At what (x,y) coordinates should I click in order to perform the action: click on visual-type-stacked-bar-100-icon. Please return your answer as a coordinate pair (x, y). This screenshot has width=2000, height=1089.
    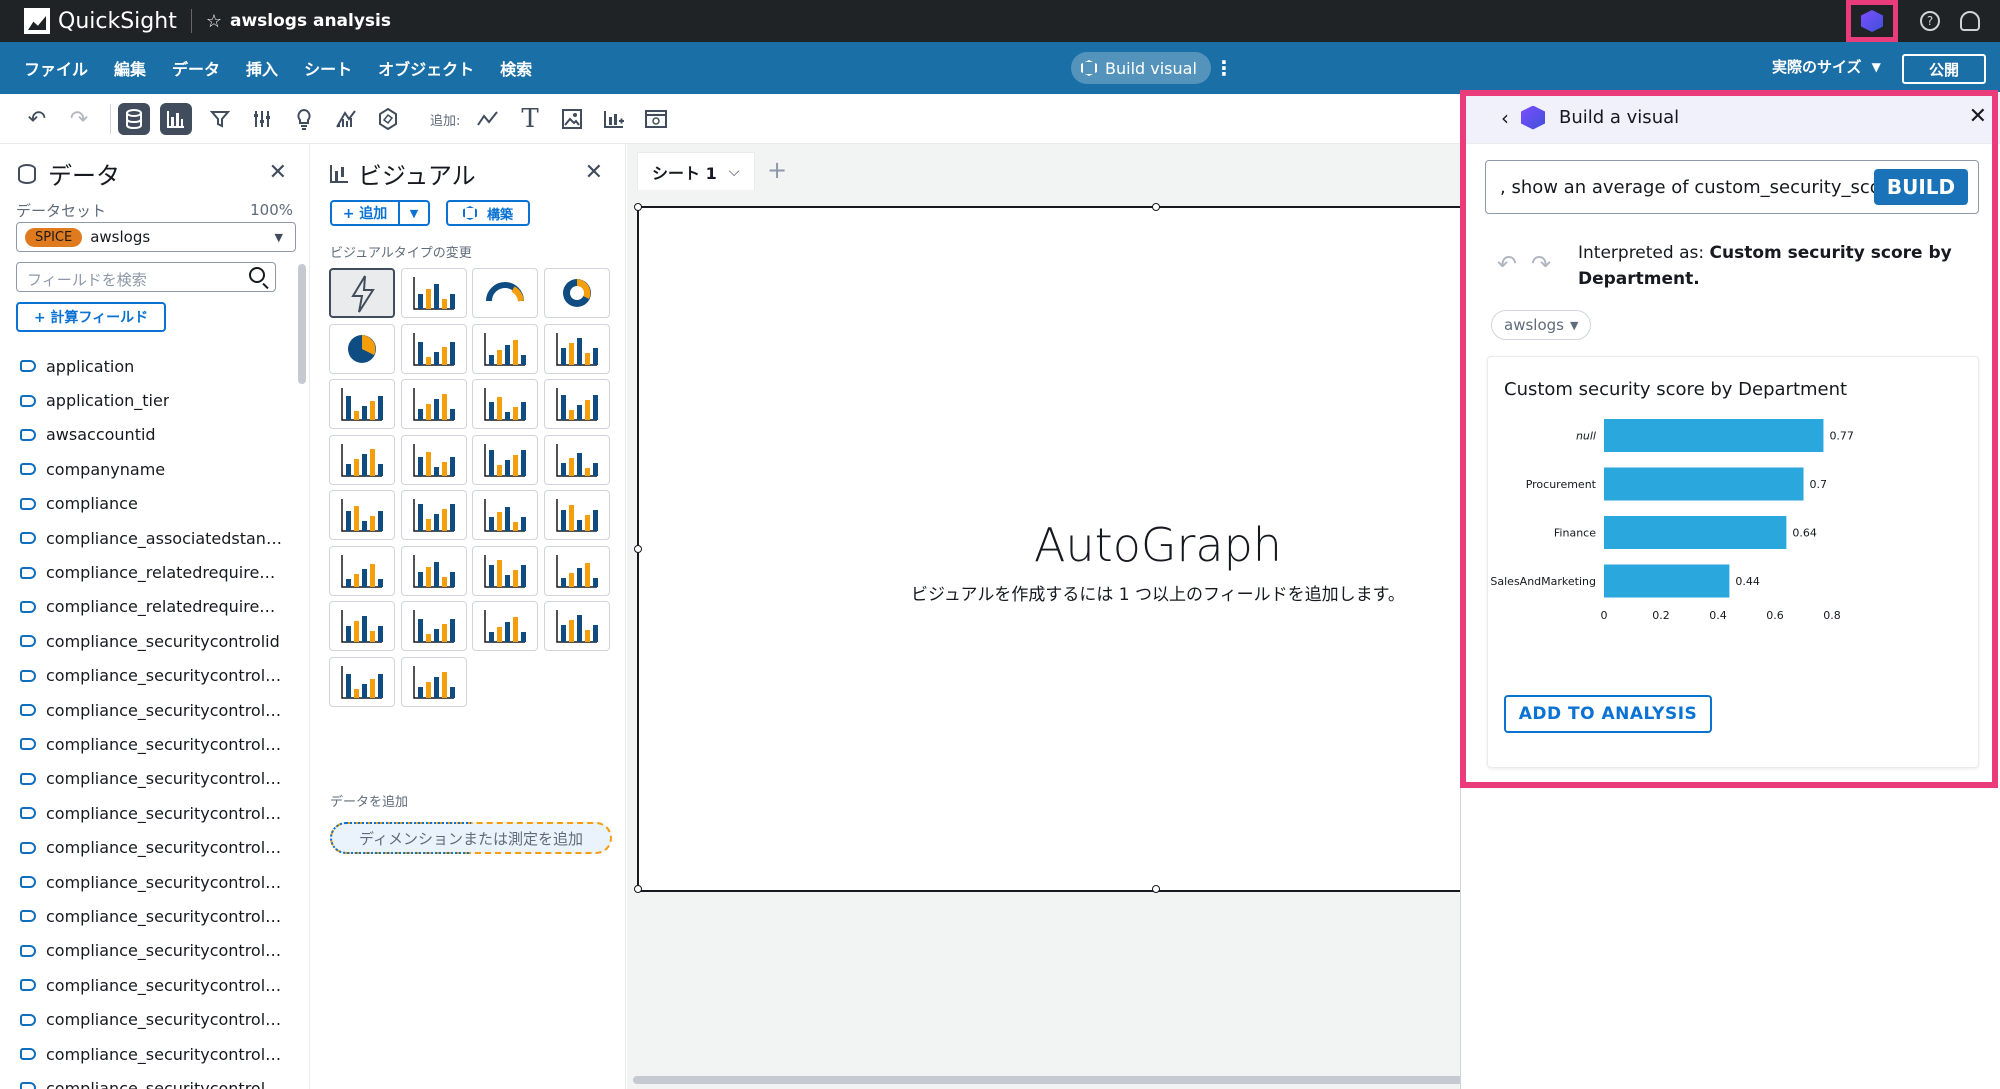
    Looking at the image, I should click on (505, 404).